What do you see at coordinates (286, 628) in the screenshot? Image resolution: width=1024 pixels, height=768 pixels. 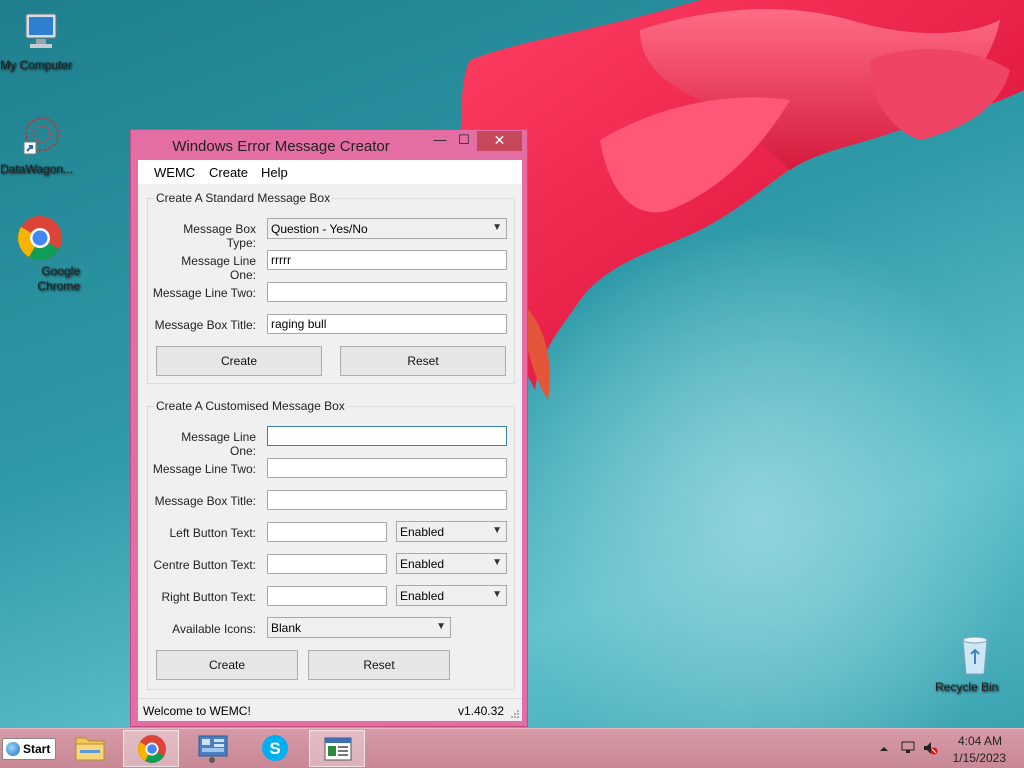 I see `available-icons-value: Blank` at bounding box center [286, 628].